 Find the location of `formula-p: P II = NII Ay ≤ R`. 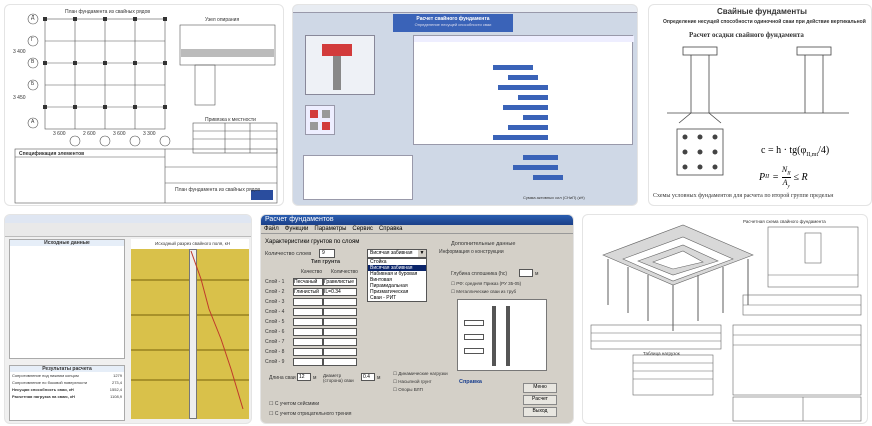

formula-p: P II = NII Ay ≤ R is located at coordinates (783, 177).